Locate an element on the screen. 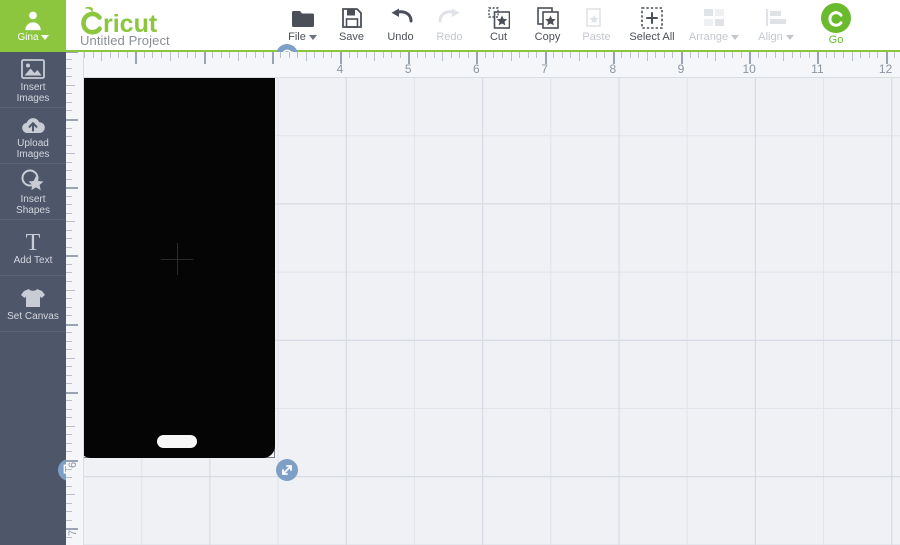  vertical-ruler: 67 is located at coordinates (75, 298).